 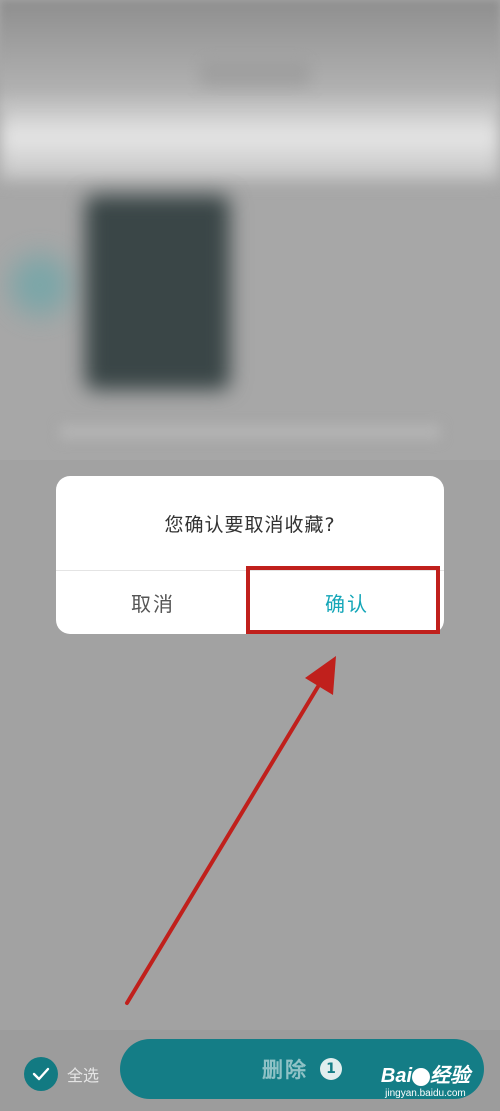 What do you see at coordinates (255, 73) in the screenshot?
I see `blurred-title` at bounding box center [255, 73].